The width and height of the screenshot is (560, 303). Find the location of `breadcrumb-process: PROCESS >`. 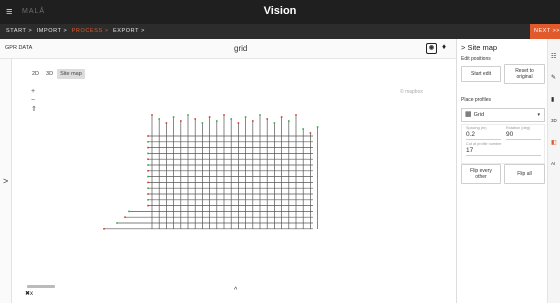

breadcrumb-process: PROCESS > is located at coordinates (90, 31).